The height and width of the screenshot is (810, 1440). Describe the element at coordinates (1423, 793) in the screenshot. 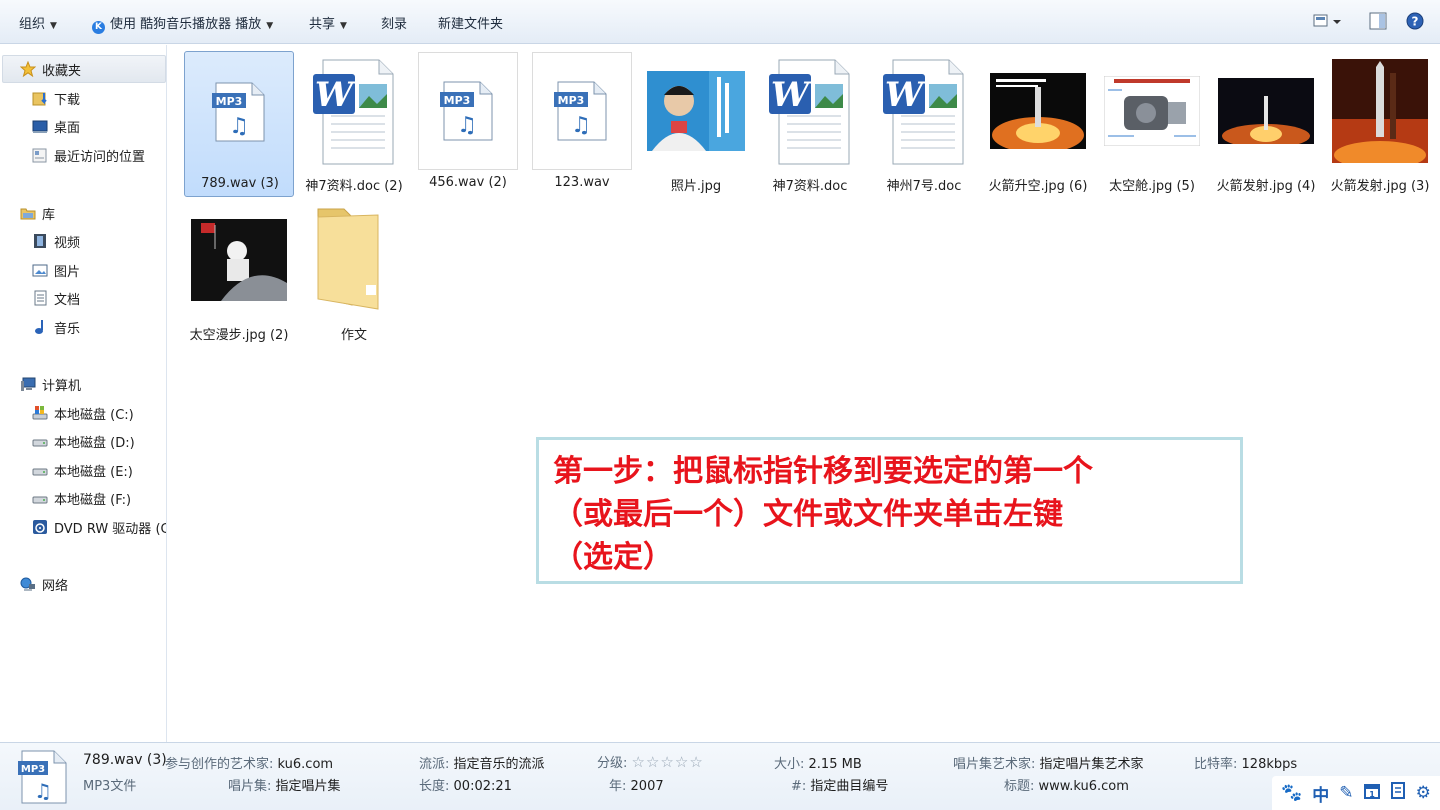

I see `settings-gear-icon: ⚙` at that location.